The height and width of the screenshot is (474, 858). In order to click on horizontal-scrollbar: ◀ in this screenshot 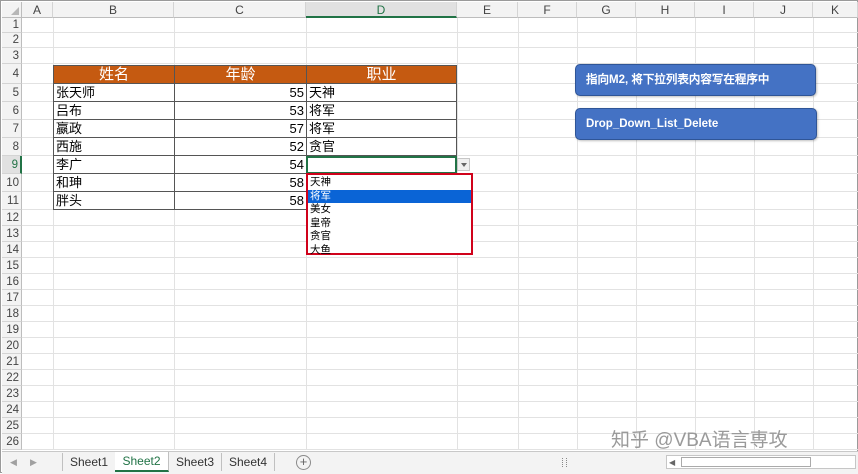, I will do `click(761, 462)`.